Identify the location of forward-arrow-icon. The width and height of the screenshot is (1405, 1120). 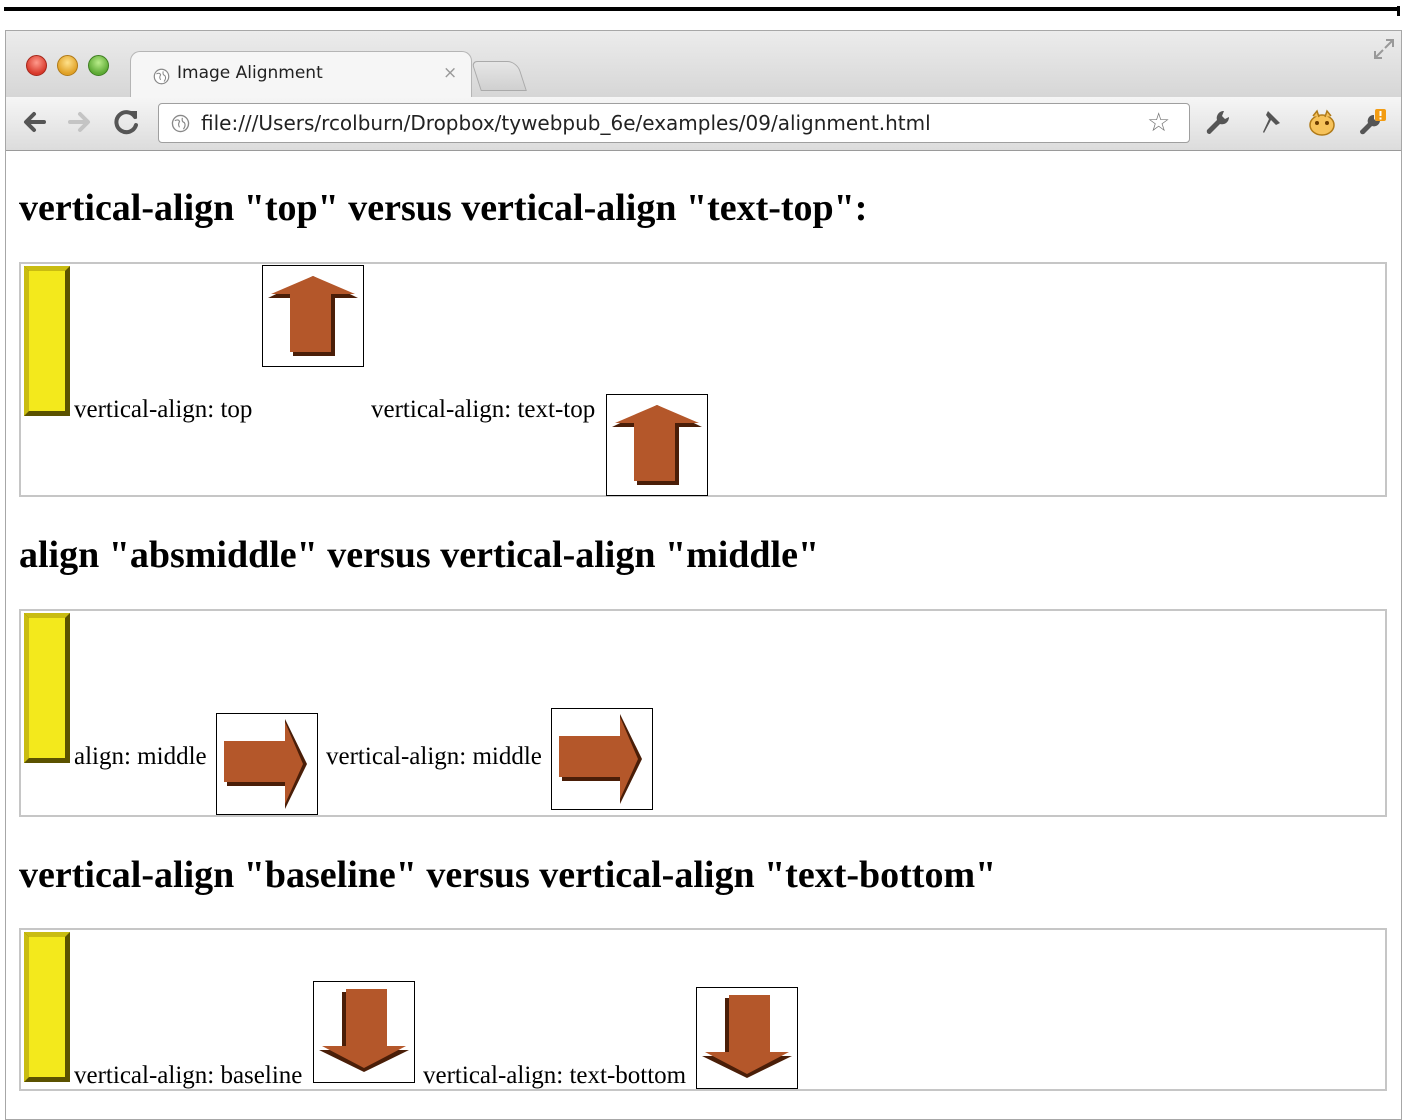
(79, 122).